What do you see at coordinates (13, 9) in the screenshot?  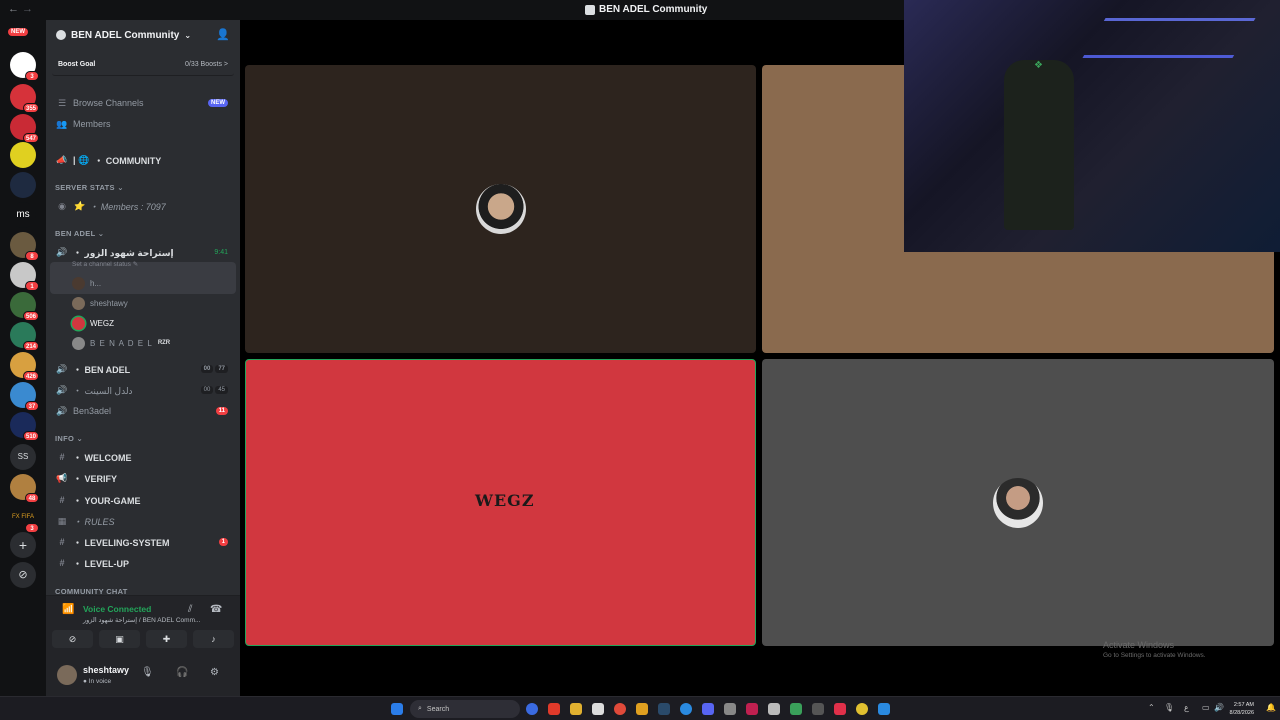 I see `back-arrow-icon: ←` at bounding box center [13, 9].